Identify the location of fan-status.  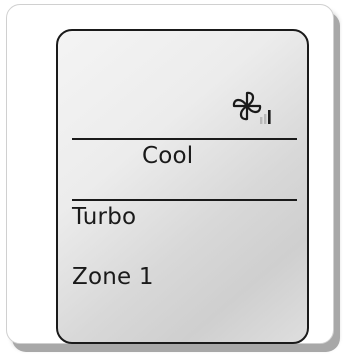
(263, 107).